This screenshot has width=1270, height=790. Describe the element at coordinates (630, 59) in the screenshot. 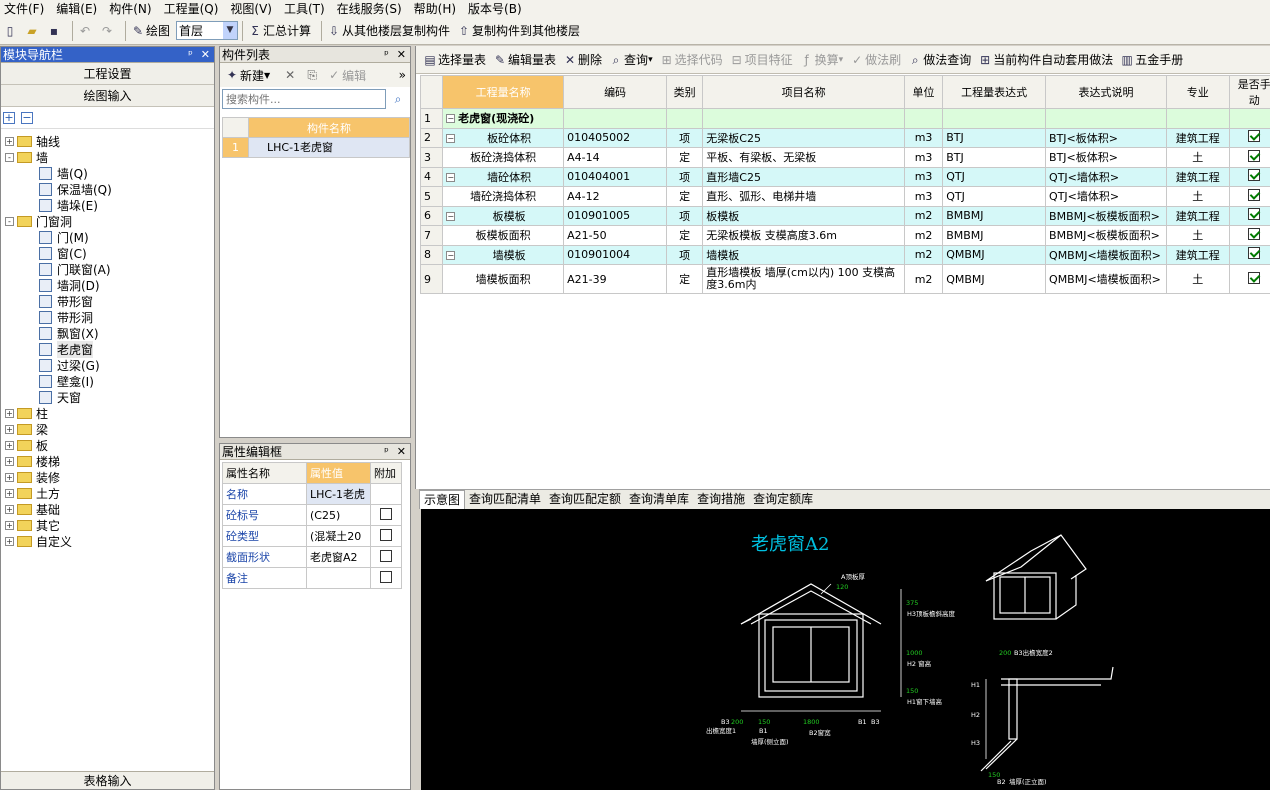

I see `quantity-tool-3: ⌕ 查询 ▾` at that location.